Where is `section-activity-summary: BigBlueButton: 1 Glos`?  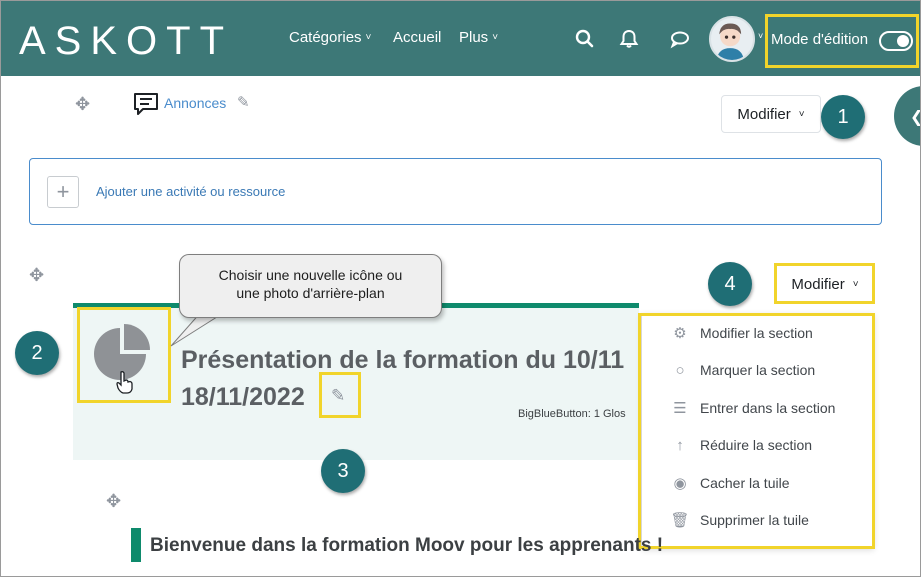 section-activity-summary: BigBlueButton: 1 Glos is located at coordinates (572, 414).